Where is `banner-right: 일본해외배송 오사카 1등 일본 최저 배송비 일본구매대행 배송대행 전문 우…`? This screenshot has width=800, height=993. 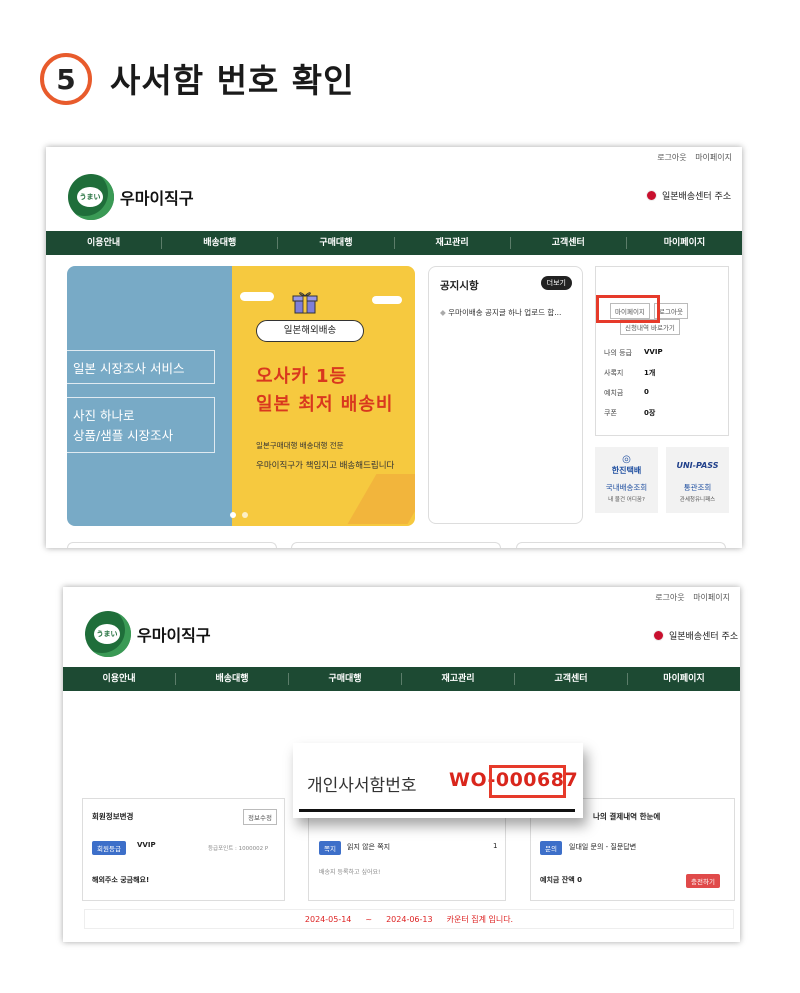 banner-right: 일본해외배송 오사카 1등 일본 최저 배송비 일본구매대행 배송대행 전문 우… is located at coordinates (323, 396).